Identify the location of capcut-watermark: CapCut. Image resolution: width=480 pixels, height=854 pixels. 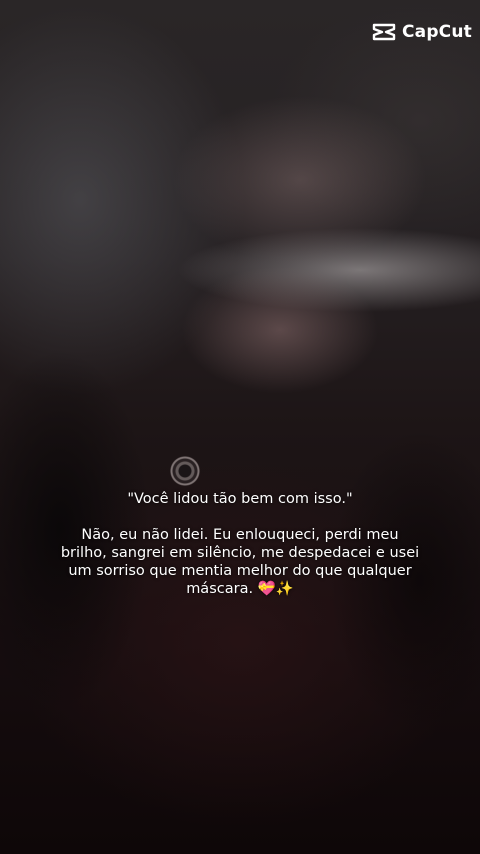
(422, 32).